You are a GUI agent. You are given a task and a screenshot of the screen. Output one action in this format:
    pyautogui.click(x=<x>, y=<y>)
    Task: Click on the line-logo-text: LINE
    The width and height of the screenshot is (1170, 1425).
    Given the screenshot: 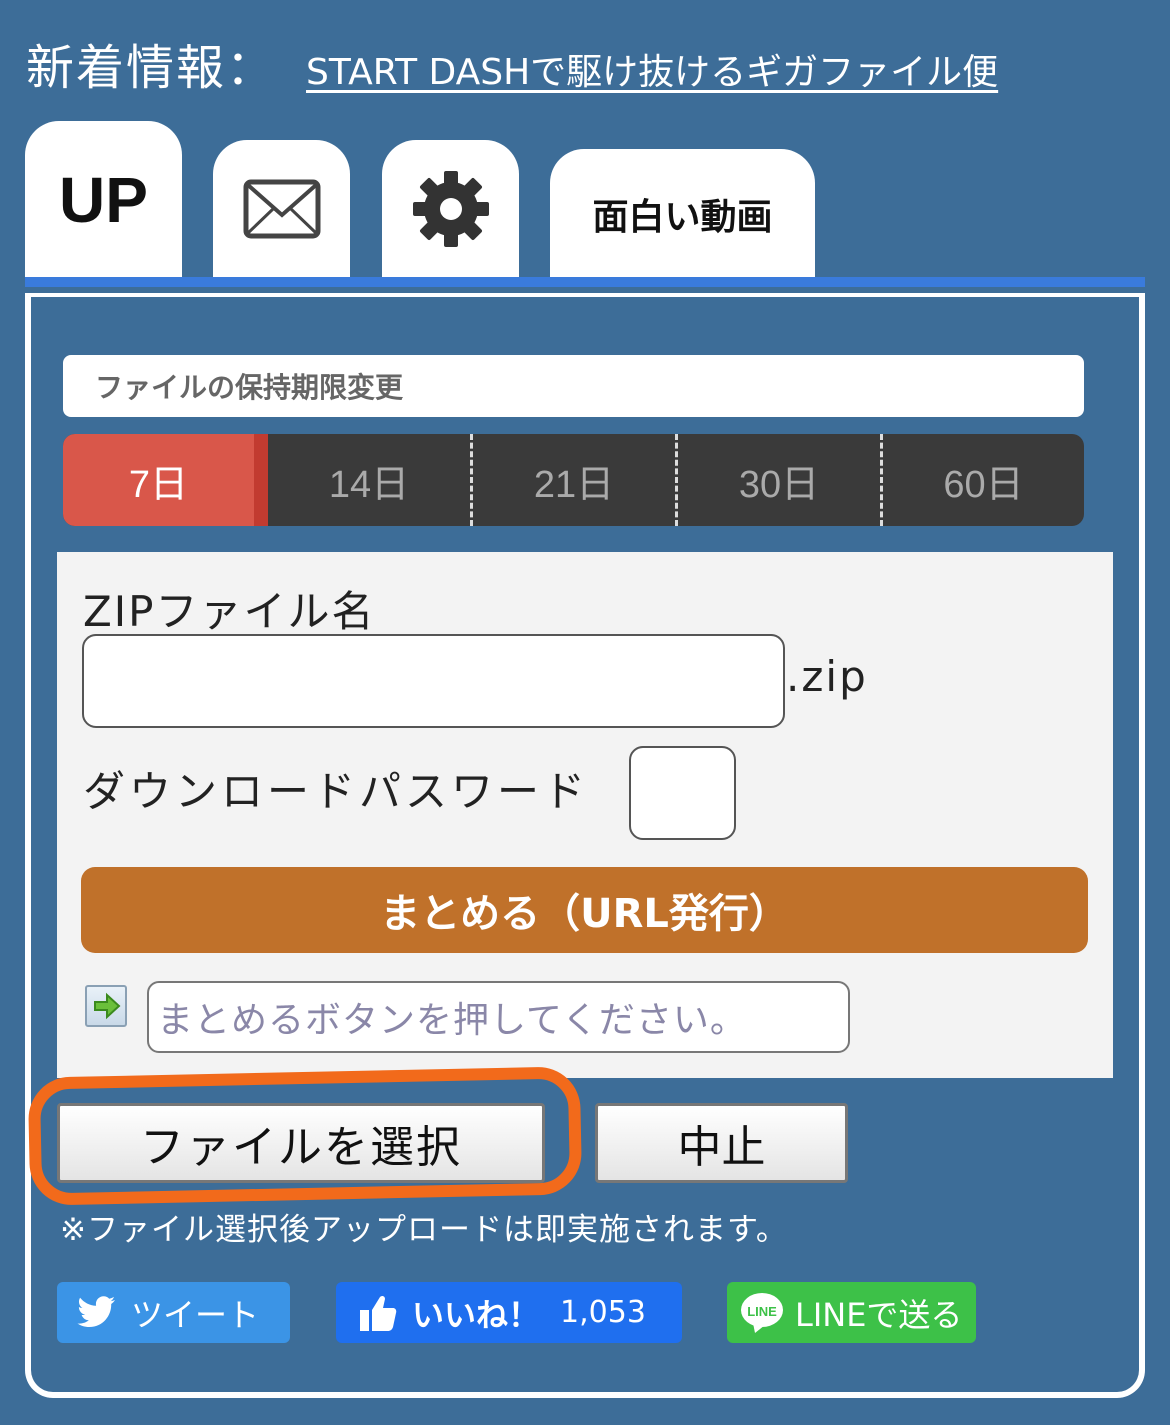 What is the action you would take?
    pyautogui.click(x=762, y=1311)
    